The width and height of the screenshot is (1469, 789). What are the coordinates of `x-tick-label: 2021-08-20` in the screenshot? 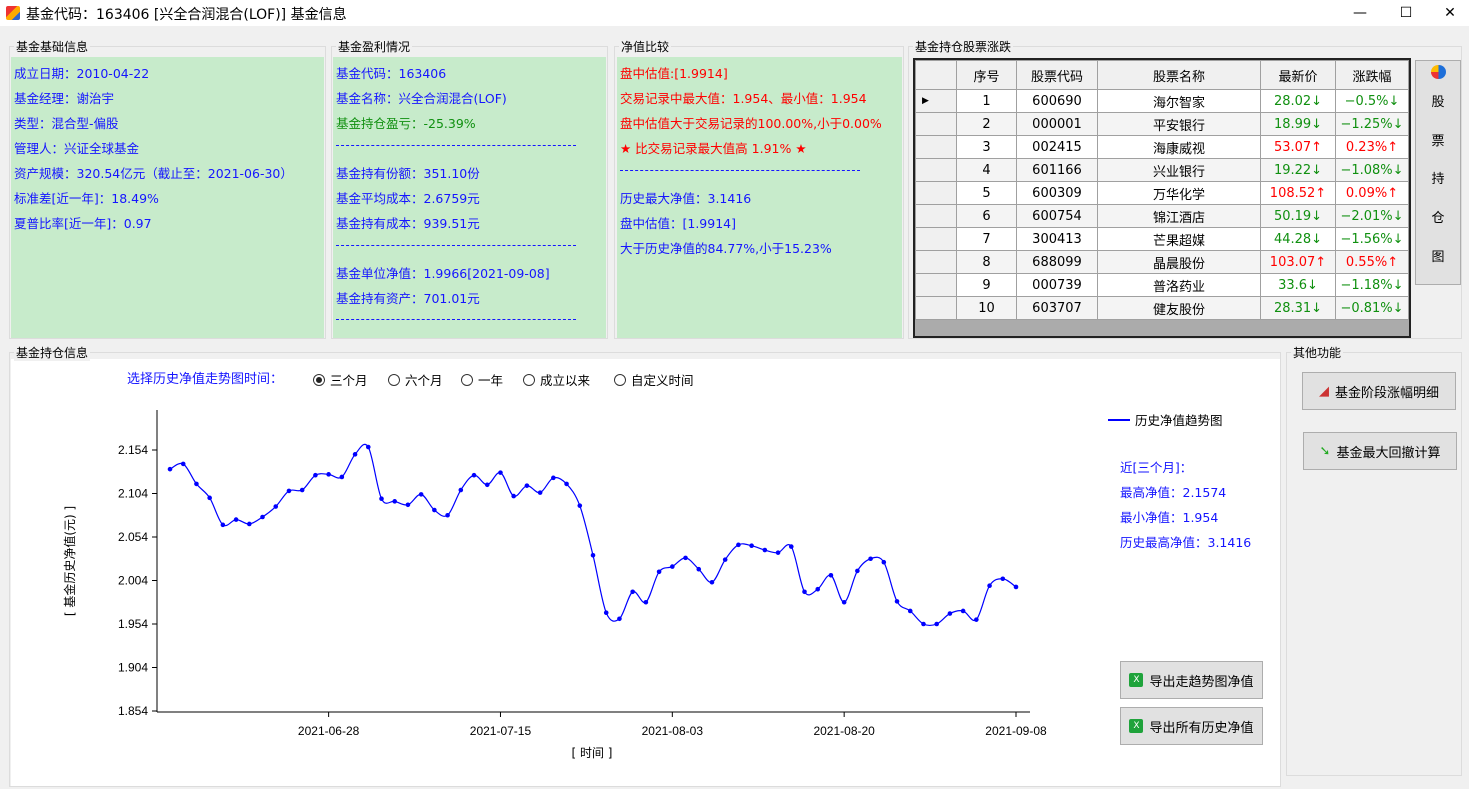 It's located at (844, 731).